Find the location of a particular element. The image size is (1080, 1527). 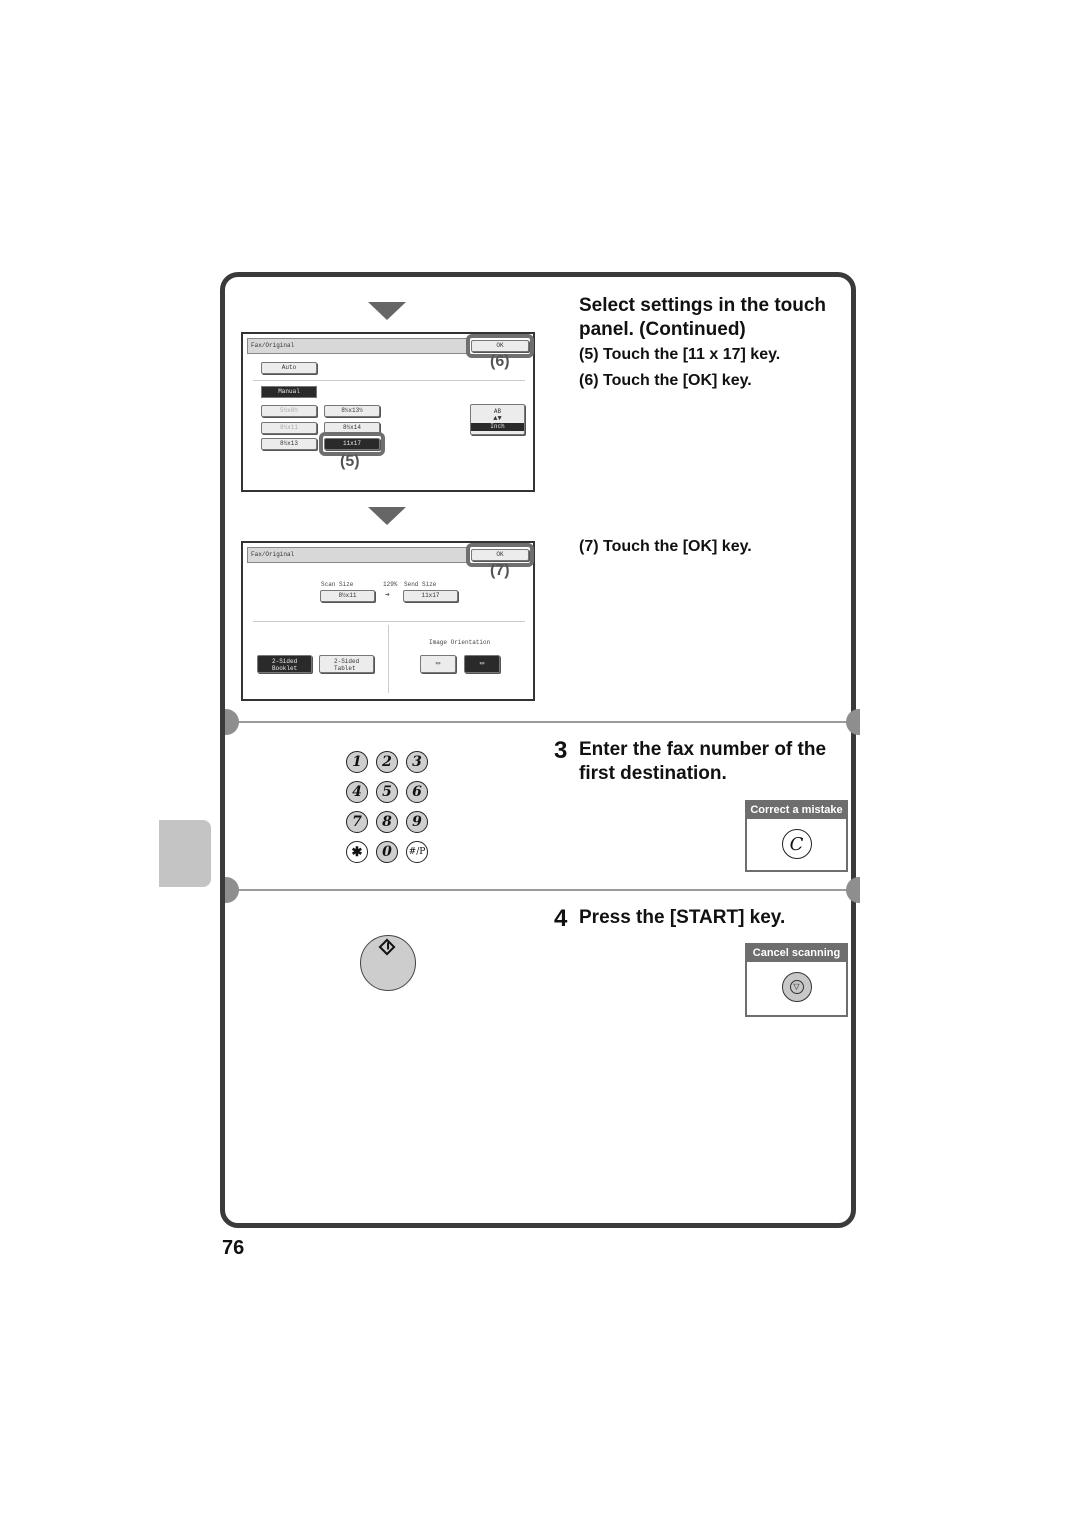

portrait-icon: ▭ is located at coordinates (438, 664).